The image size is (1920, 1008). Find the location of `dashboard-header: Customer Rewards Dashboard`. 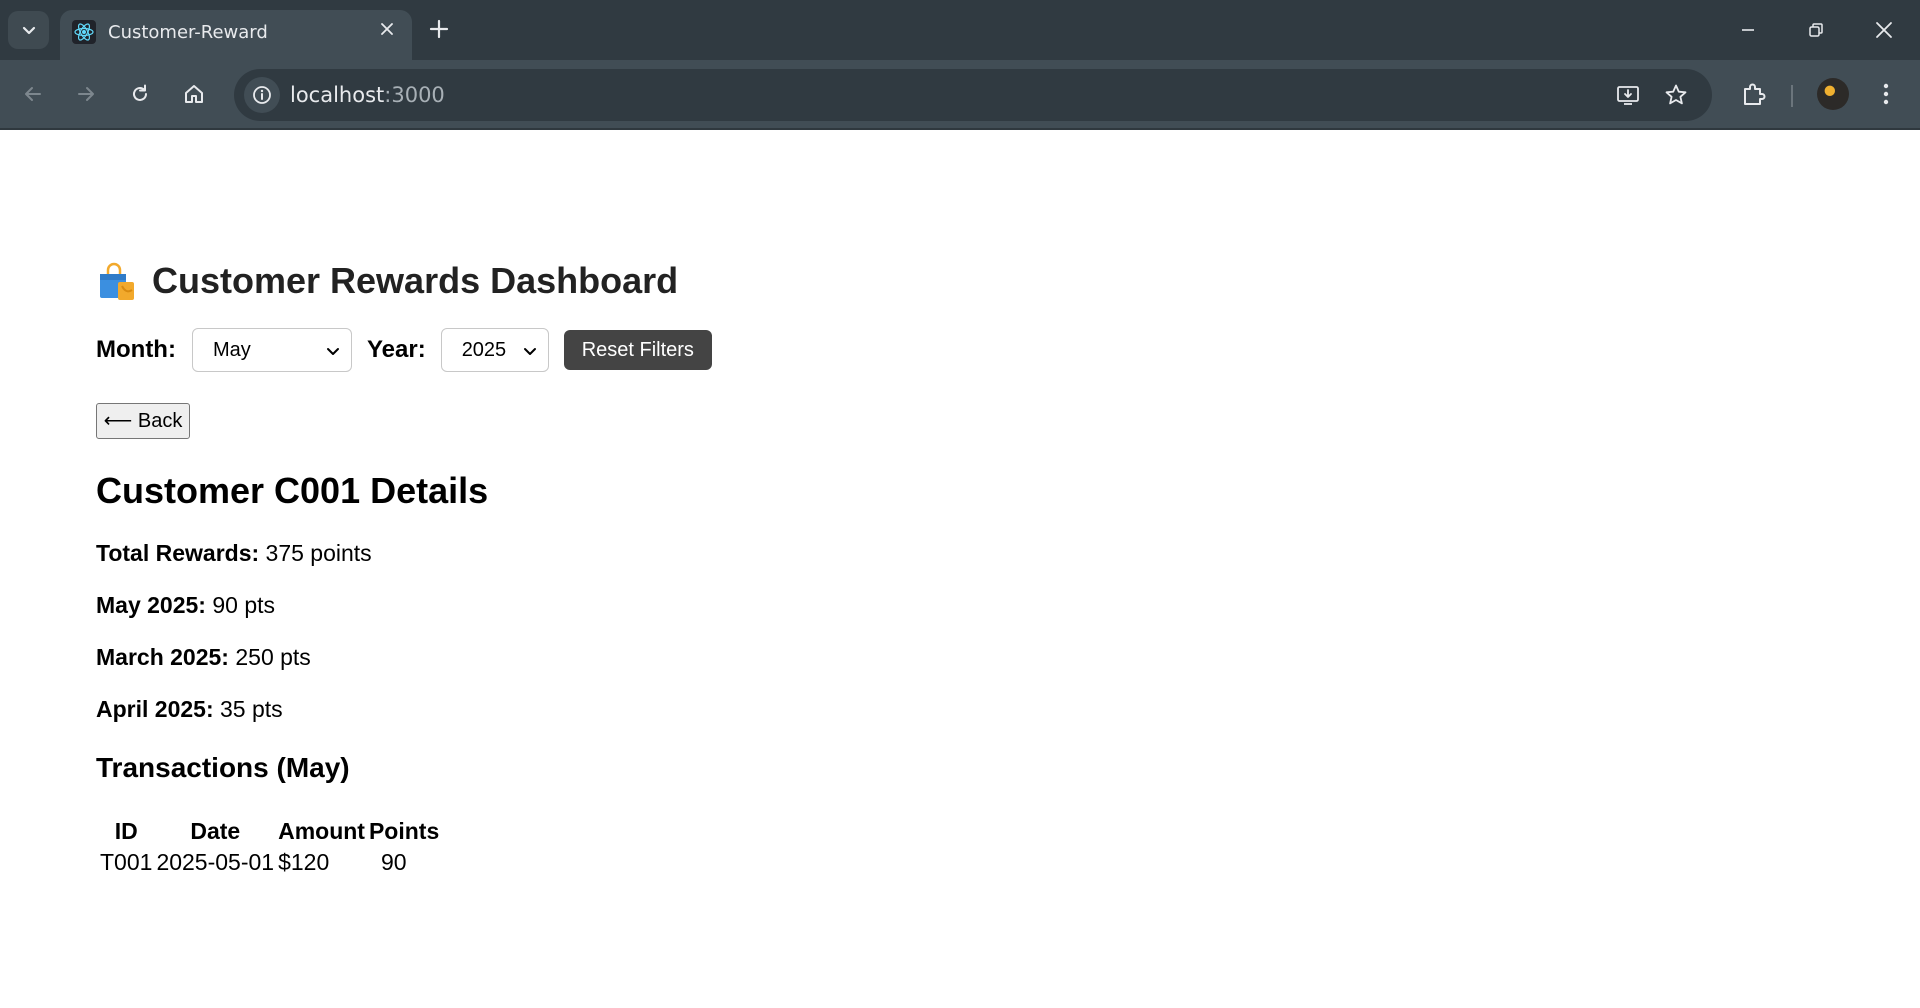

dashboard-header: Customer Rewards Dashboard is located at coordinates (387, 281).